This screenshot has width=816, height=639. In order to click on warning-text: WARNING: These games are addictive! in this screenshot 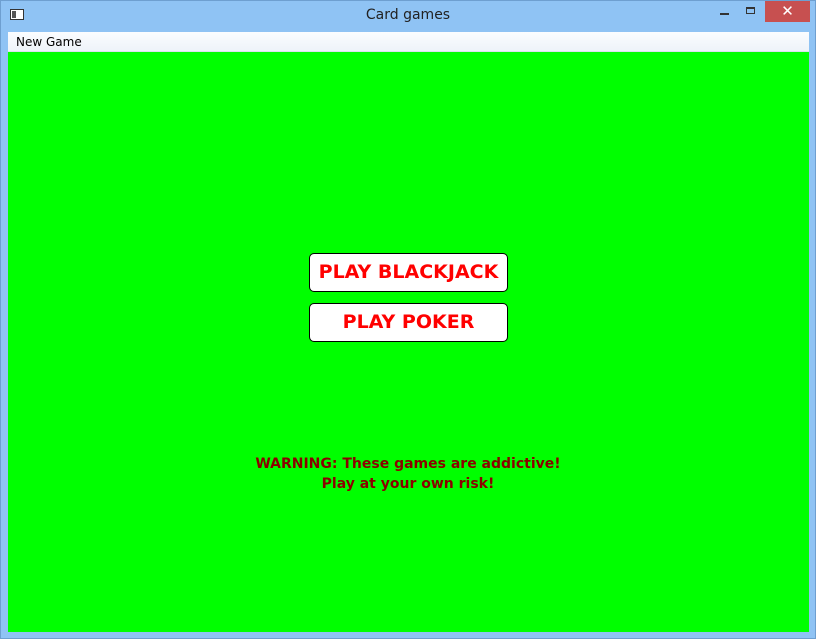, I will do `click(408, 464)`.